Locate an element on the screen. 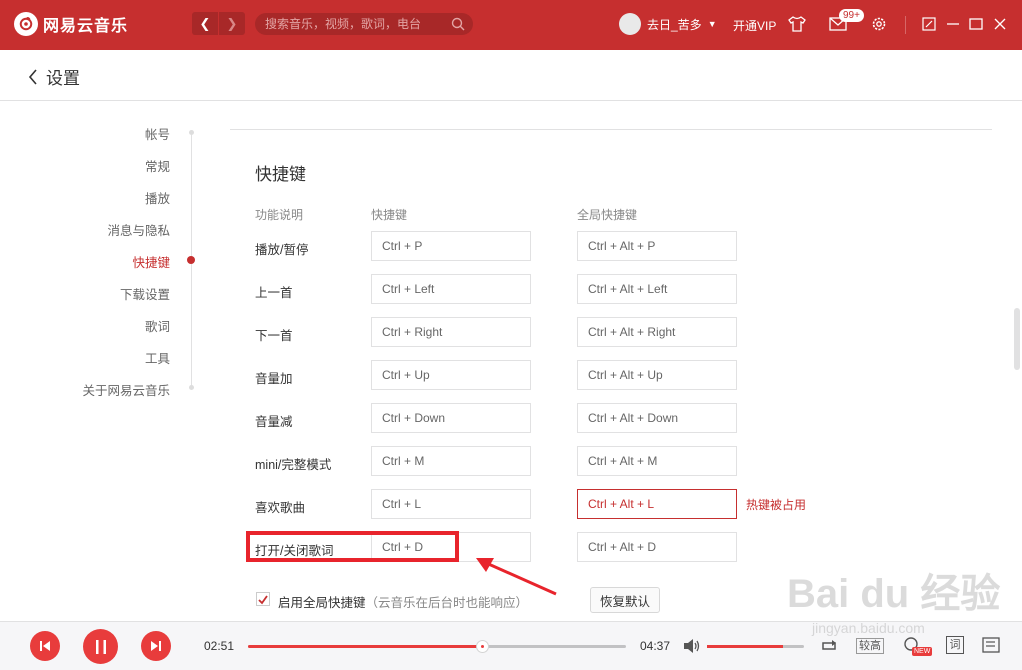  shortcut-input: Ctrl + Down is located at coordinates (451, 418).